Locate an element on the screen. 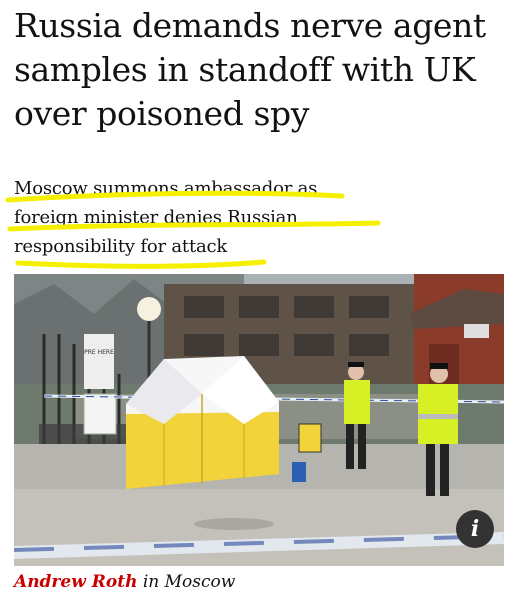 This screenshot has height=600, width=519. standfirst-line-2: foreign minister denies Russian is located at coordinates (156, 217).